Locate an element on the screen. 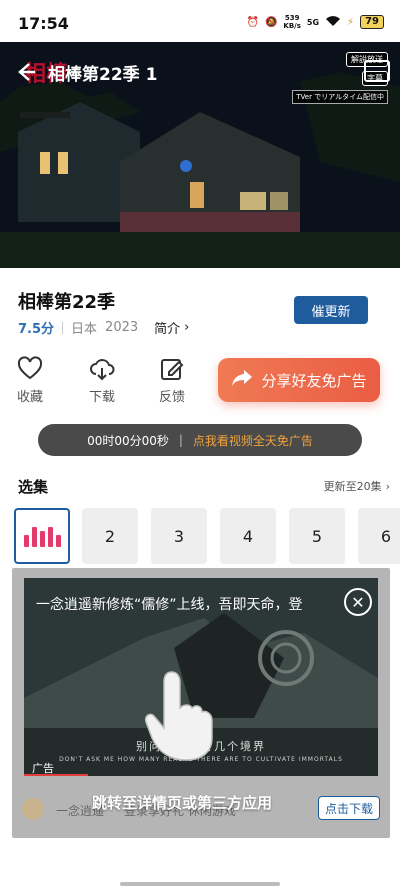 This screenshot has height=889, width=400. actions-row: 收藏 下载 反馈 分享好友免广告 is located at coordinates (200, 382).